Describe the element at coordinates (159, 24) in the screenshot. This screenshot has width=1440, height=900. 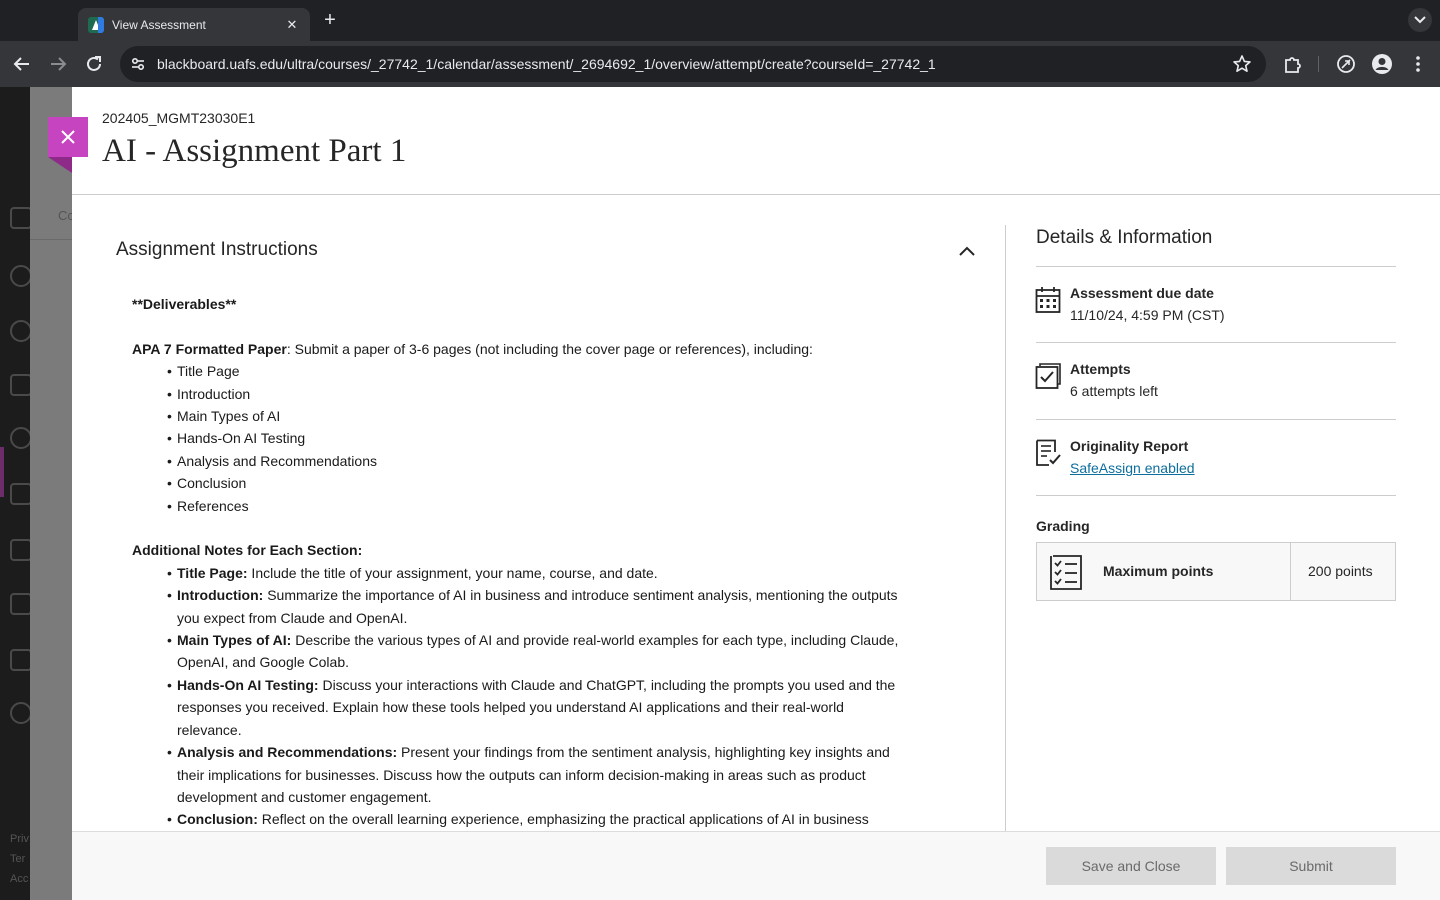
I see `tab-title: View Assessment` at that location.